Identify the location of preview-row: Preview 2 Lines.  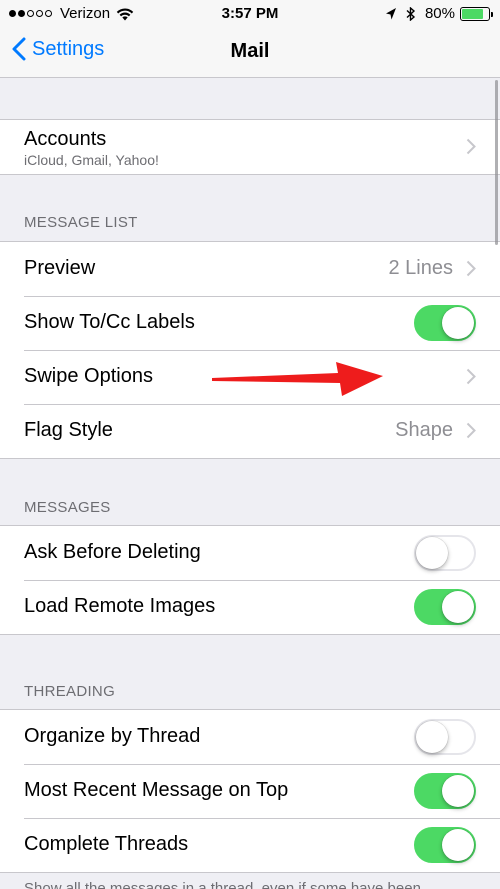
(250, 269).